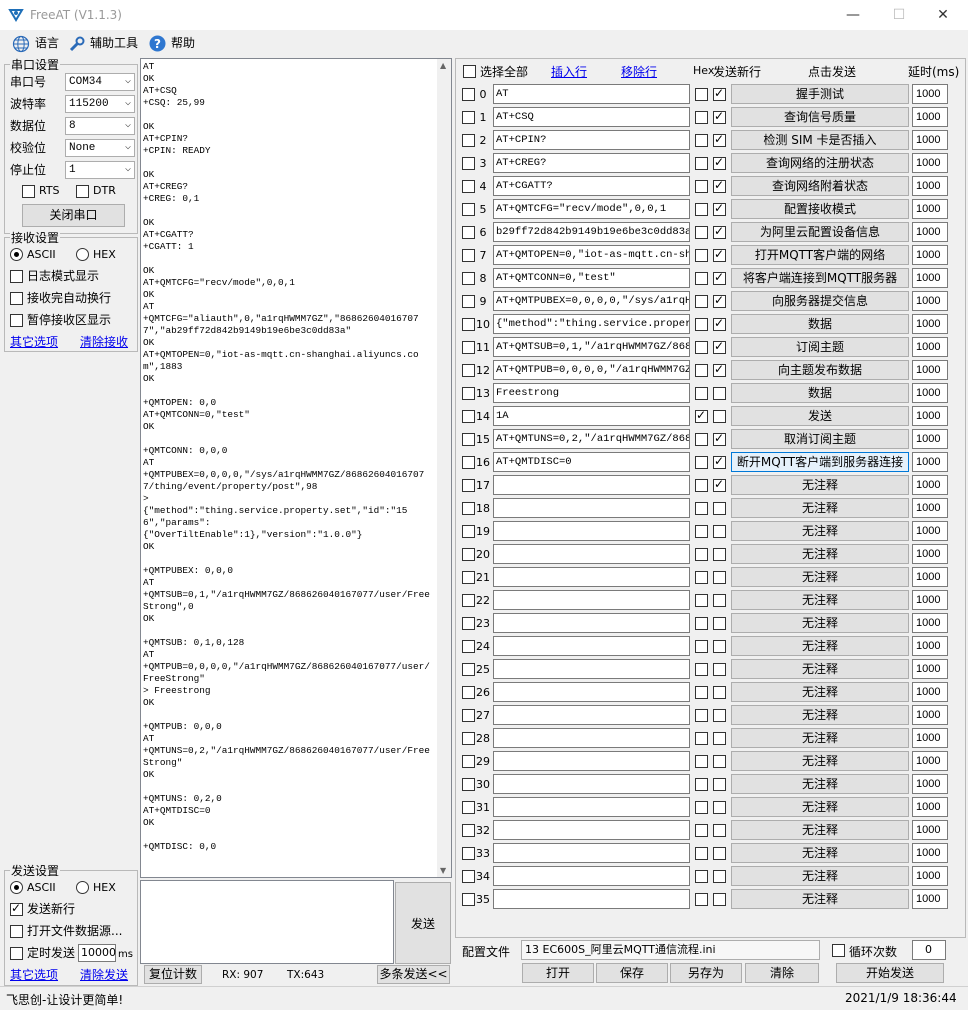  I want to click on loop-checkbox, so click(838, 950).